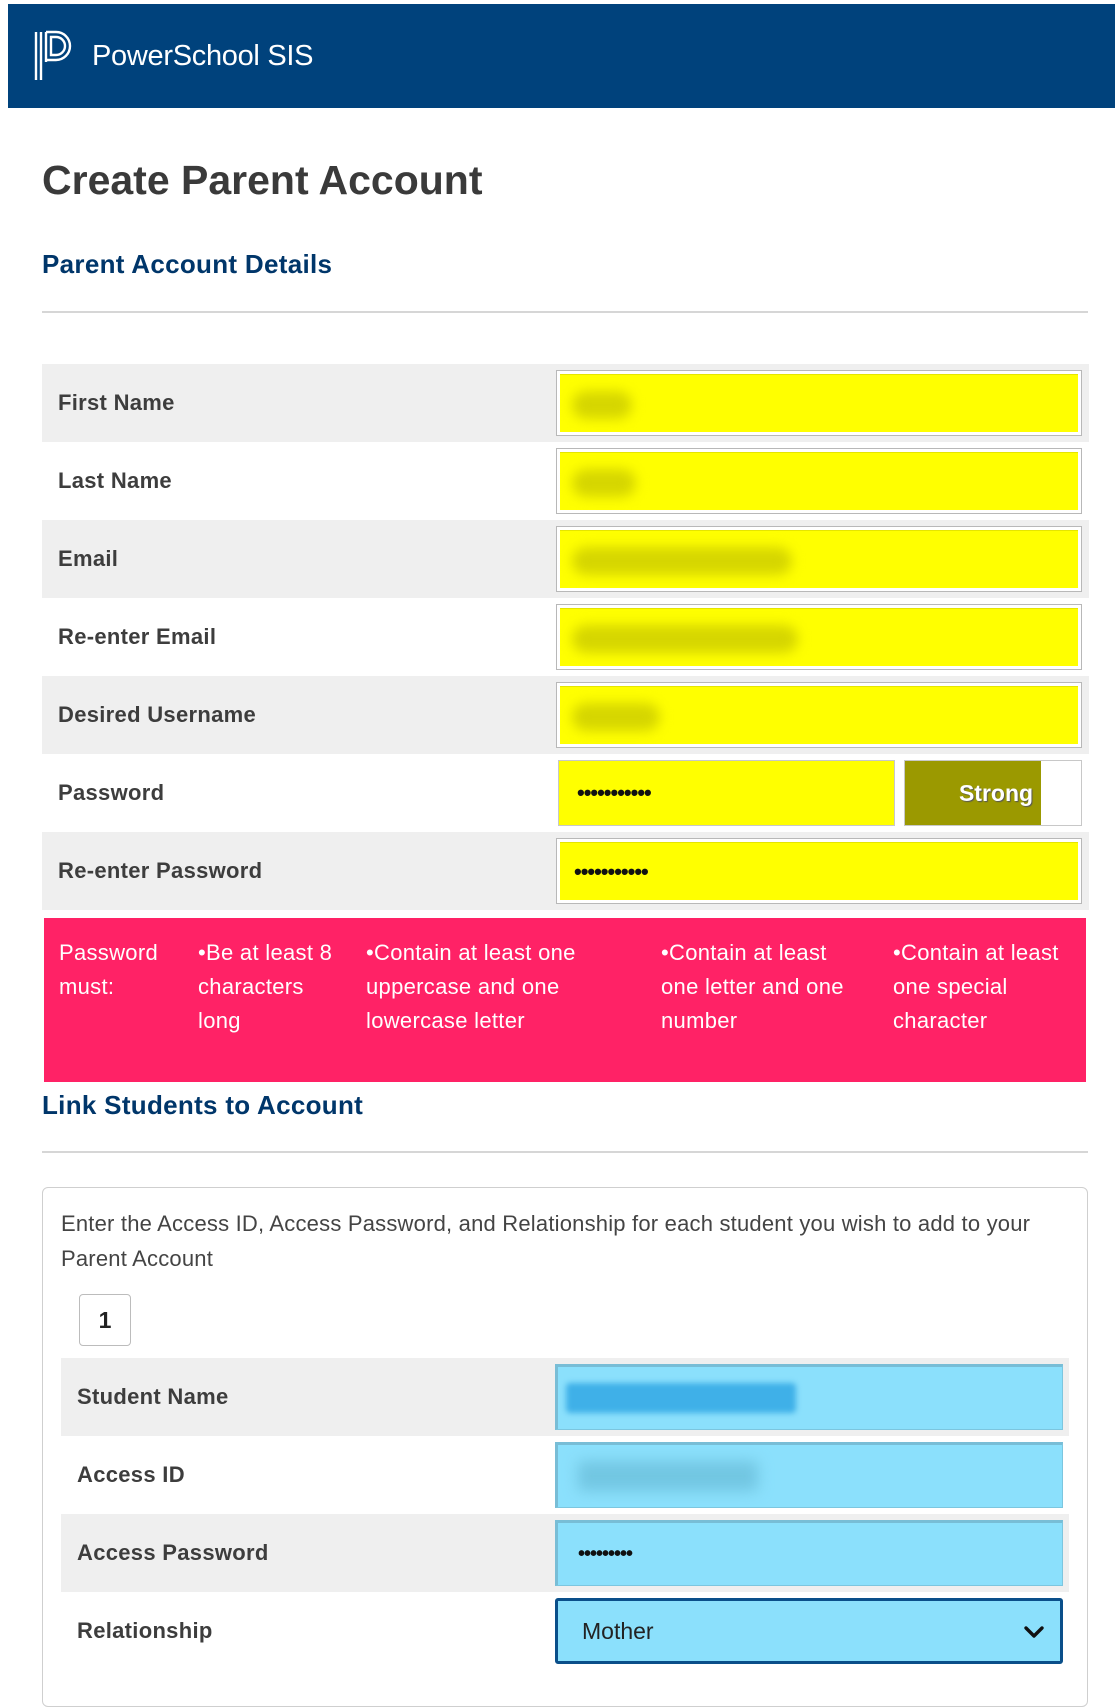 This screenshot has width=1115, height=1707. What do you see at coordinates (1034, 1632) in the screenshot?
I see `chevron-down-icon` at bounding box center [1034, 1632].